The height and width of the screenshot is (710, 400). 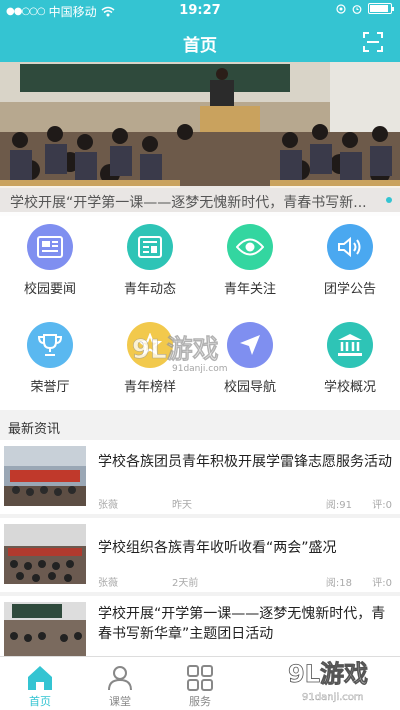 What do you see at coordinates (200, 46) in the screenshot?
I see `page-title: 首页` at bounding box center [200, 46].